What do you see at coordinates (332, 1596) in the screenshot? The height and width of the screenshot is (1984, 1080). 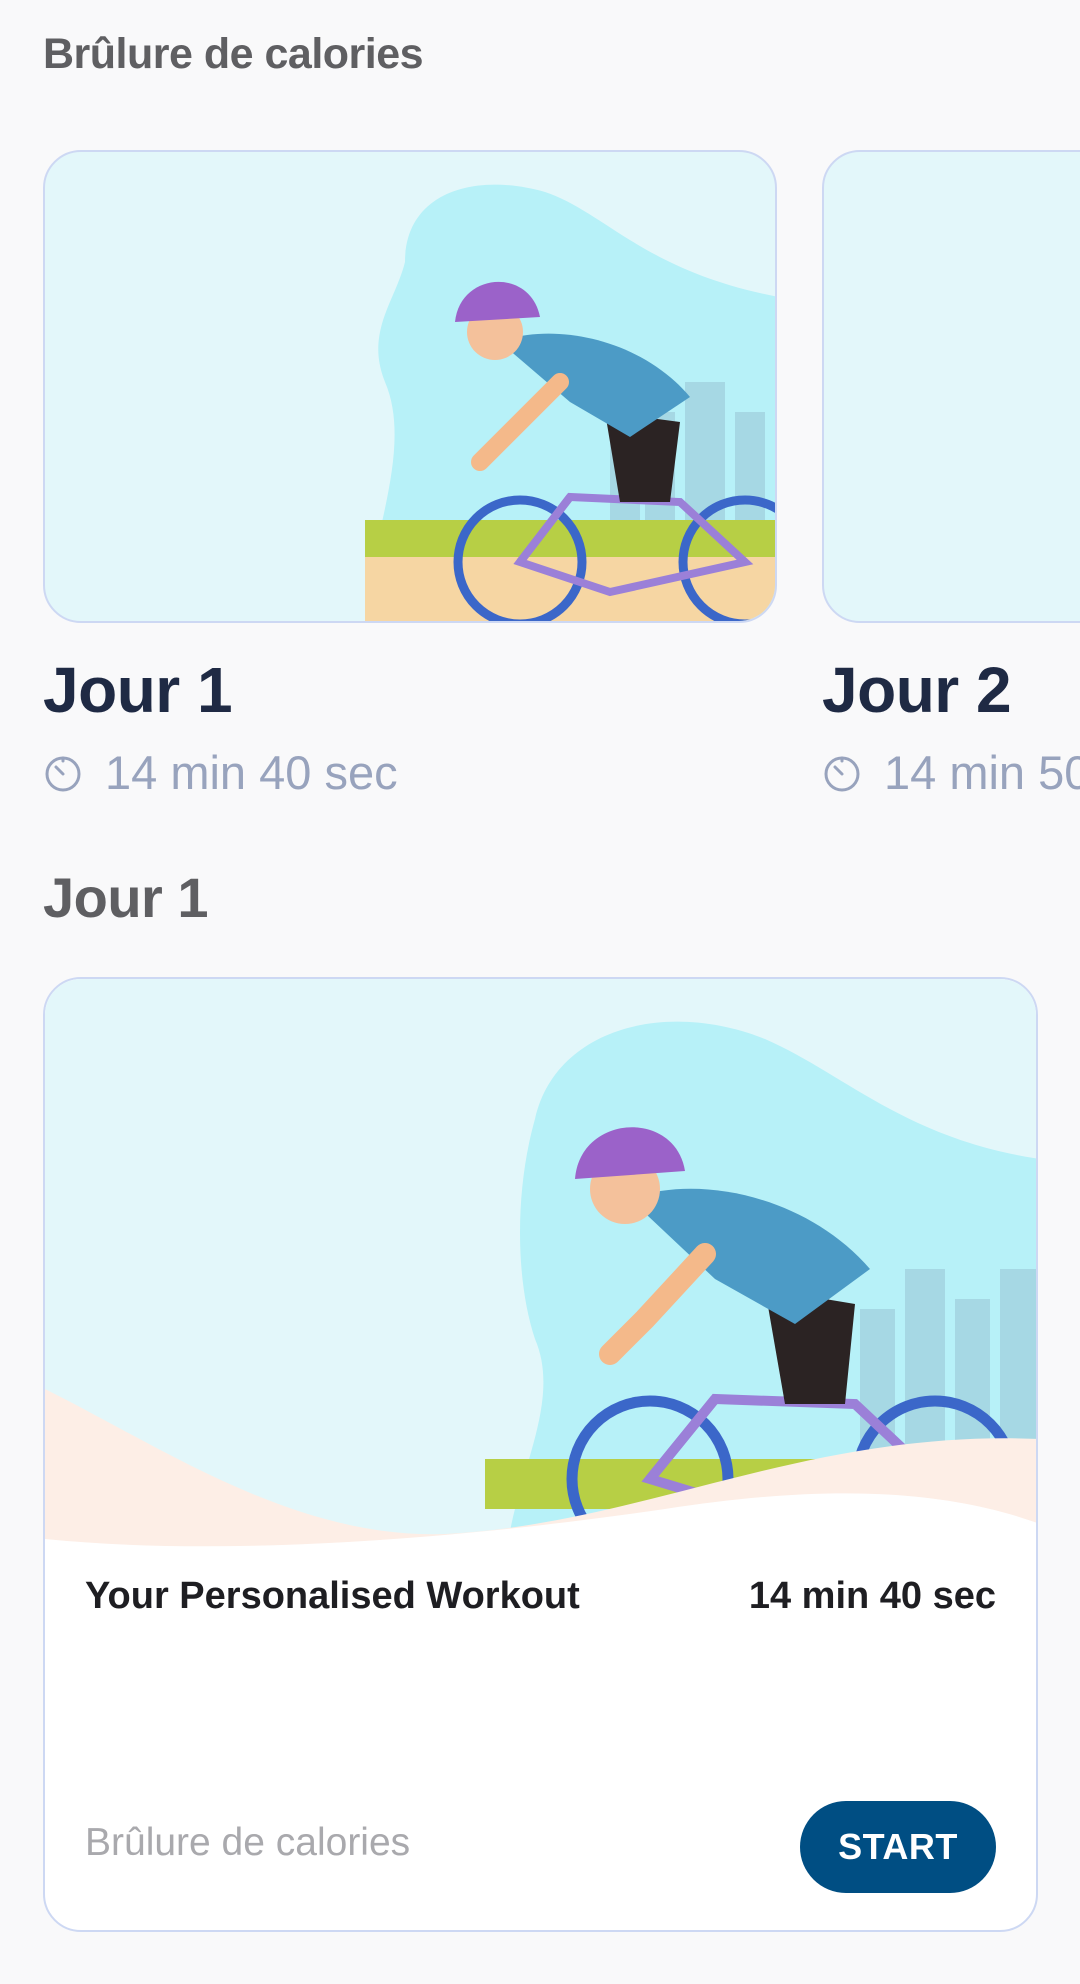 I see `workout-name: Your Personalised Workout` at bounding box center [332, 1596].